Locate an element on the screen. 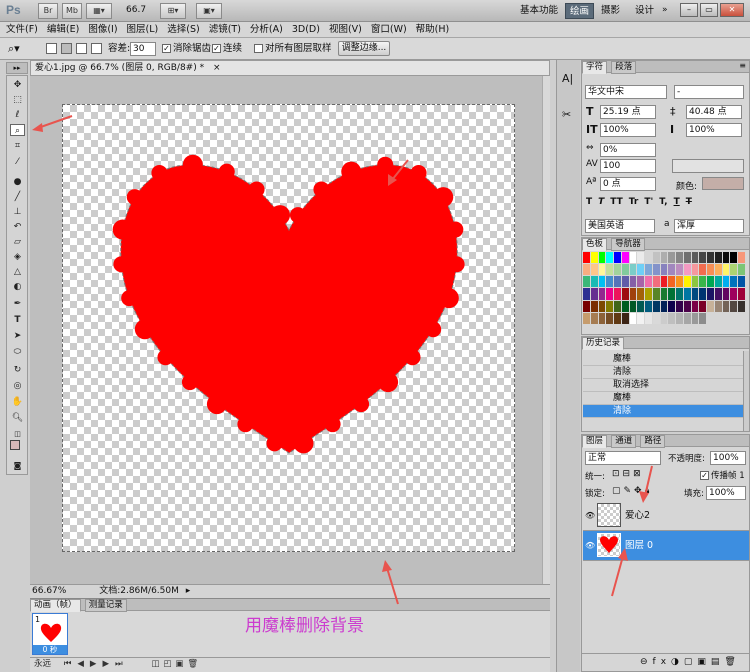  workspace-design: 设计 is located at coordinates (644, 11).